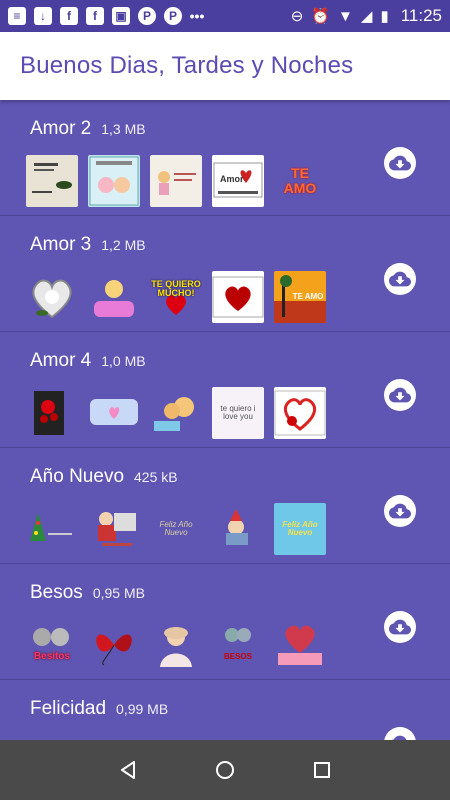 This screenshot has height=800, width=450. I want to click on gallery-icon: ▣, so click(121, 16).